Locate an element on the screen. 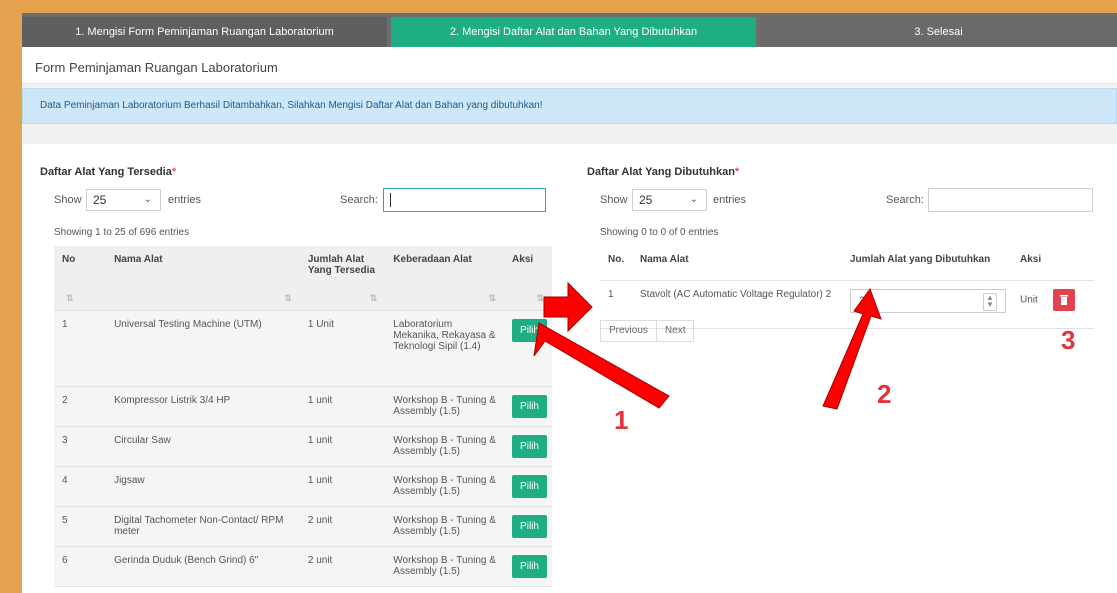 The image size is (1117, 593). annotation-label-1: 1 is located at coordinates (621, 420).